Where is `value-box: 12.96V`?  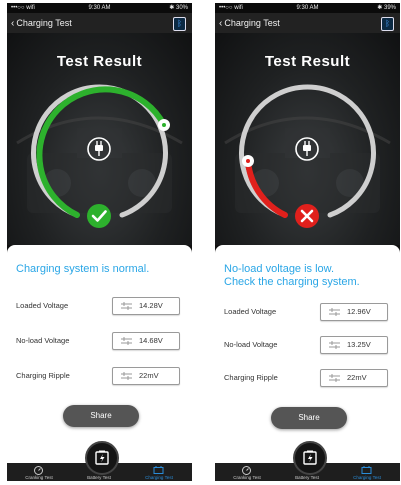 value-box: 12.96V is located at coordinates (354, 312).